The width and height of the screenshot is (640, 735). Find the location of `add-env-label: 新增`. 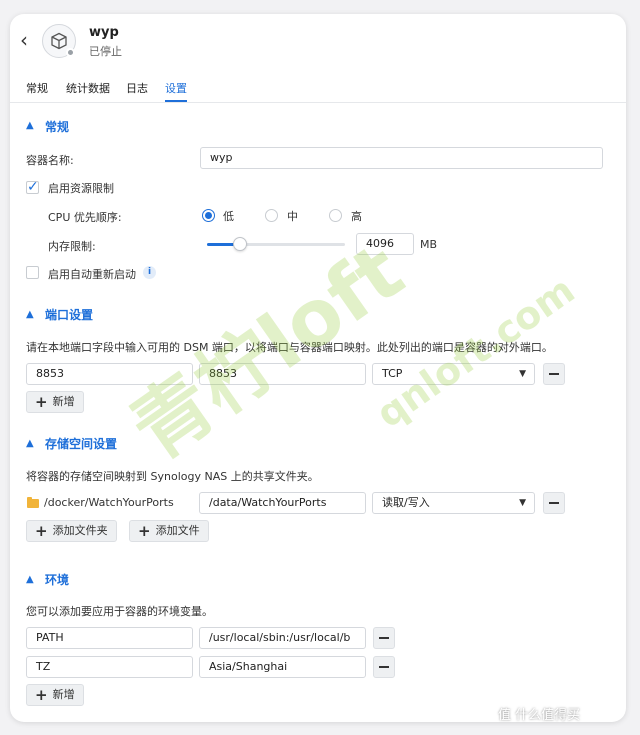

add-env-label: 新增 is located at coordinates (63, 694).